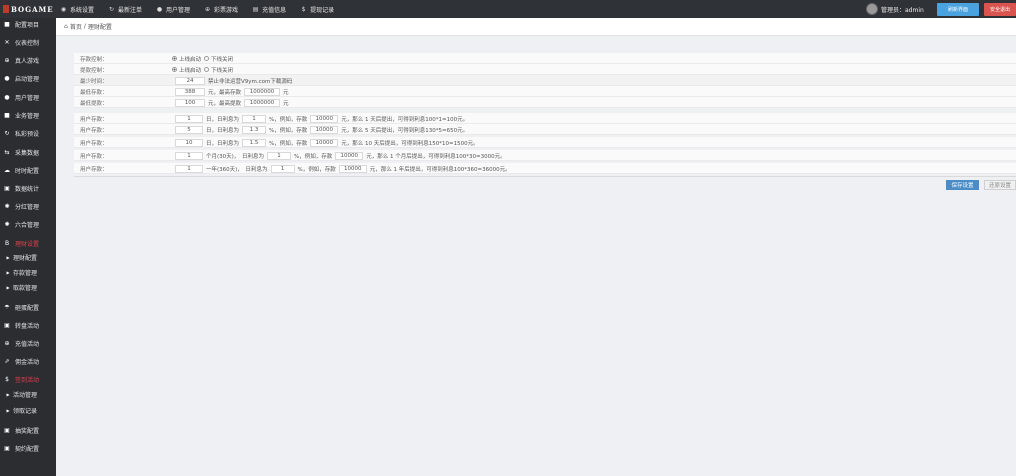  Describe the element at coordinates (7, 170) in the screenshot. I see `cloud-icon: ☁` at that location.